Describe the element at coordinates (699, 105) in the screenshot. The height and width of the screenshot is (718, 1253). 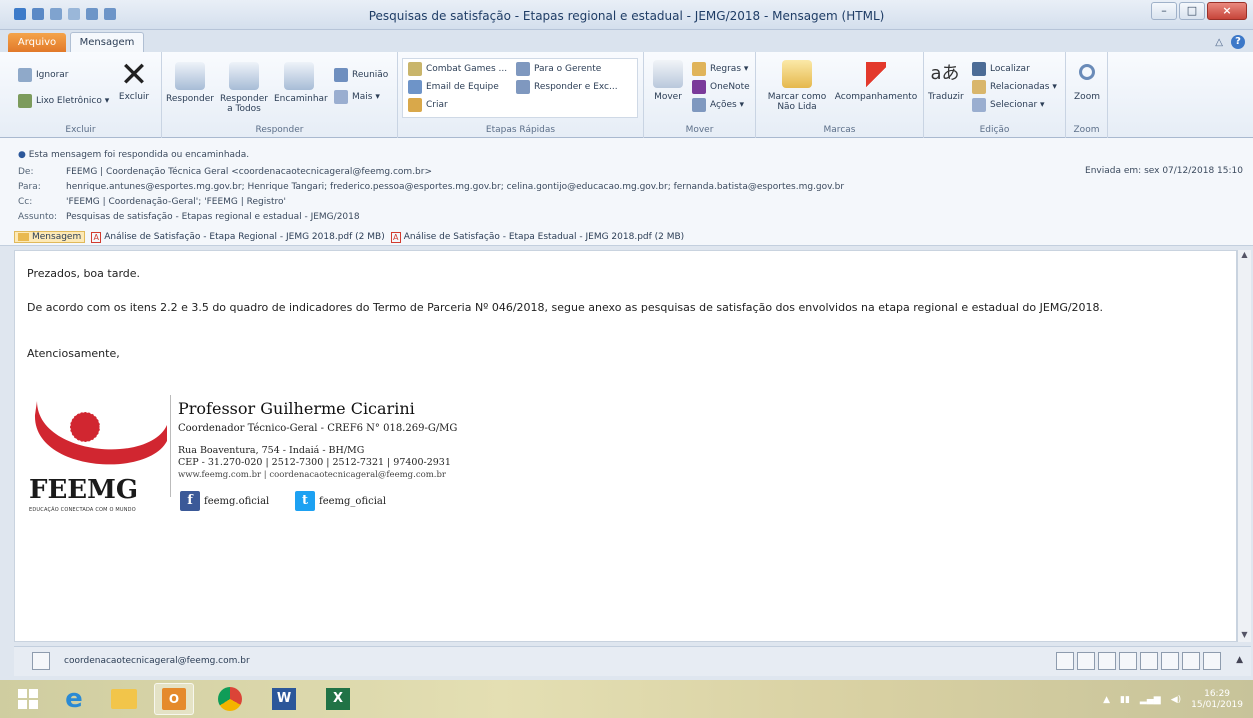
I see `actions-icon` at that location.